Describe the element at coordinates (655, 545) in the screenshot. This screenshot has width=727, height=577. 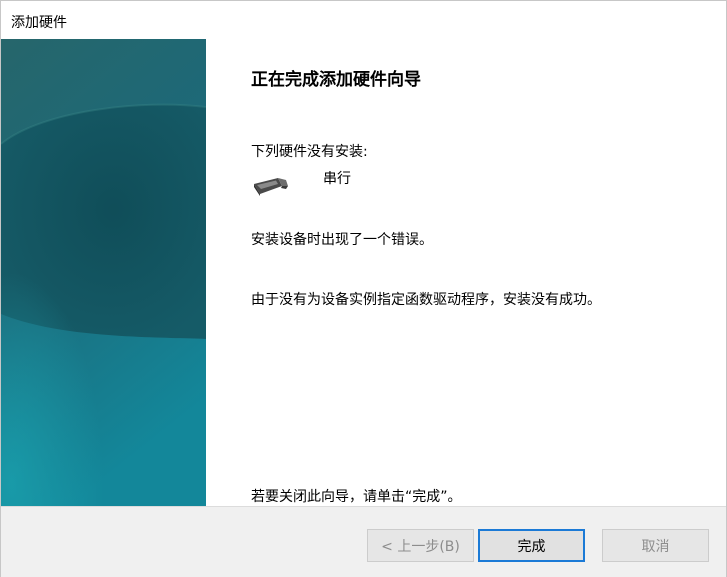
I see `cancel-button: 取消` at that location.